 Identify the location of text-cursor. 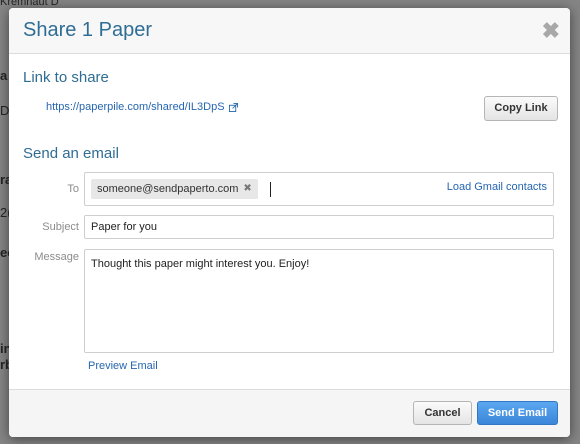
(270, 189).